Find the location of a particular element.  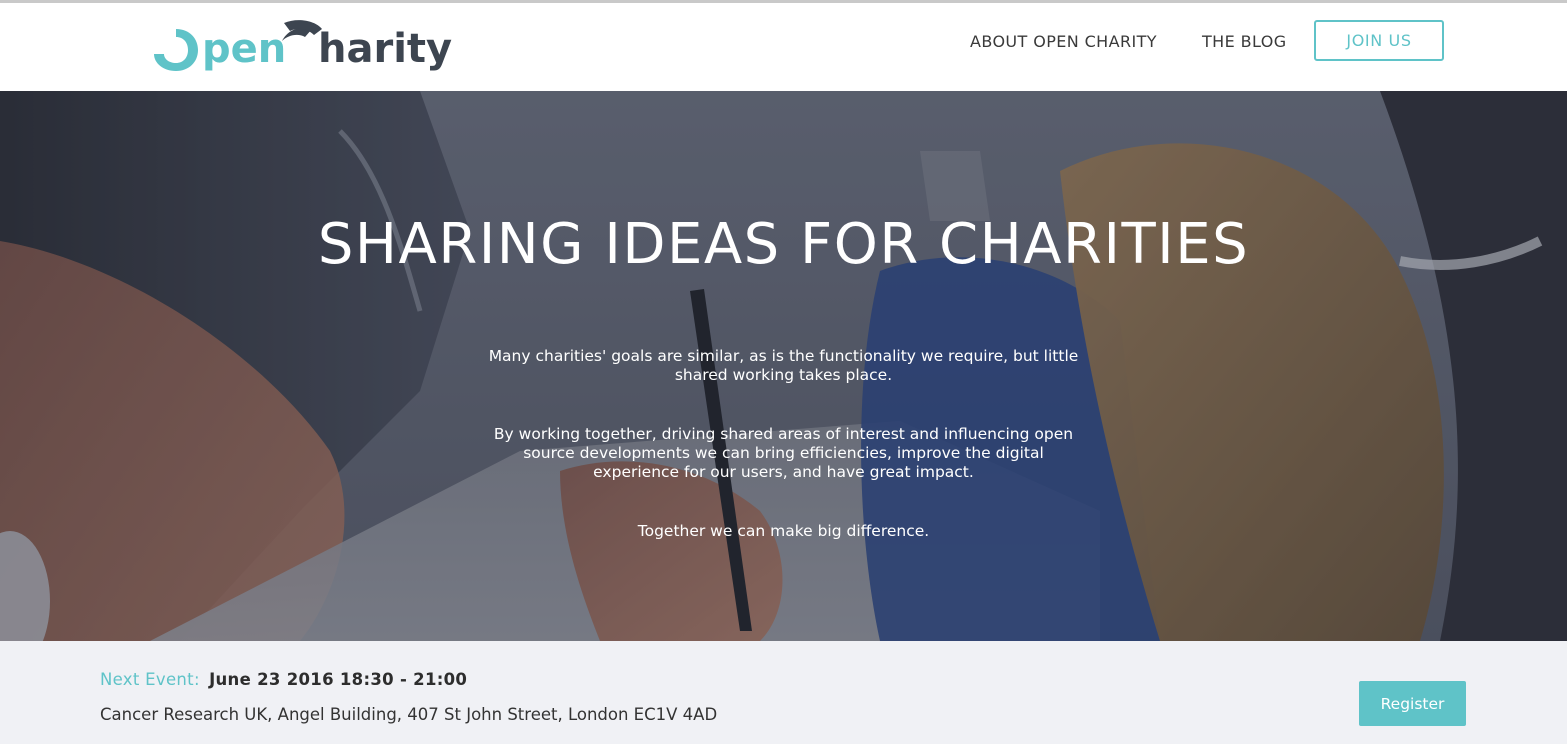

hero-paragraph-text: Together we can make big difference. is located at coordinates (783, 531).